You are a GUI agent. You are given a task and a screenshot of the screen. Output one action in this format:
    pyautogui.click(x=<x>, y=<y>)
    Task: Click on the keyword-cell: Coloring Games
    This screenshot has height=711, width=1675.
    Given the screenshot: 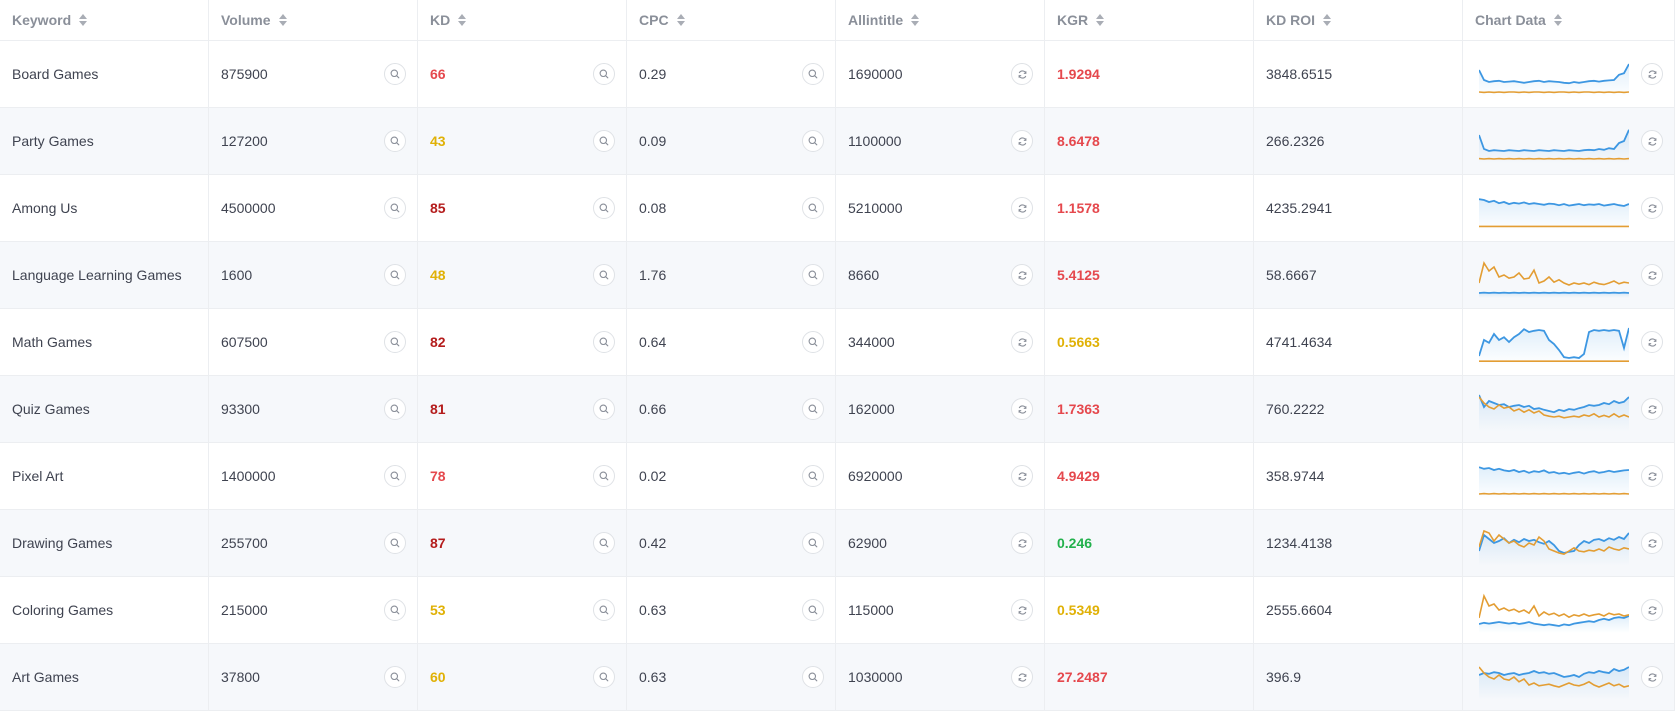 What is the action you would take?
    pyautogui.click(x=104, y=610)
    